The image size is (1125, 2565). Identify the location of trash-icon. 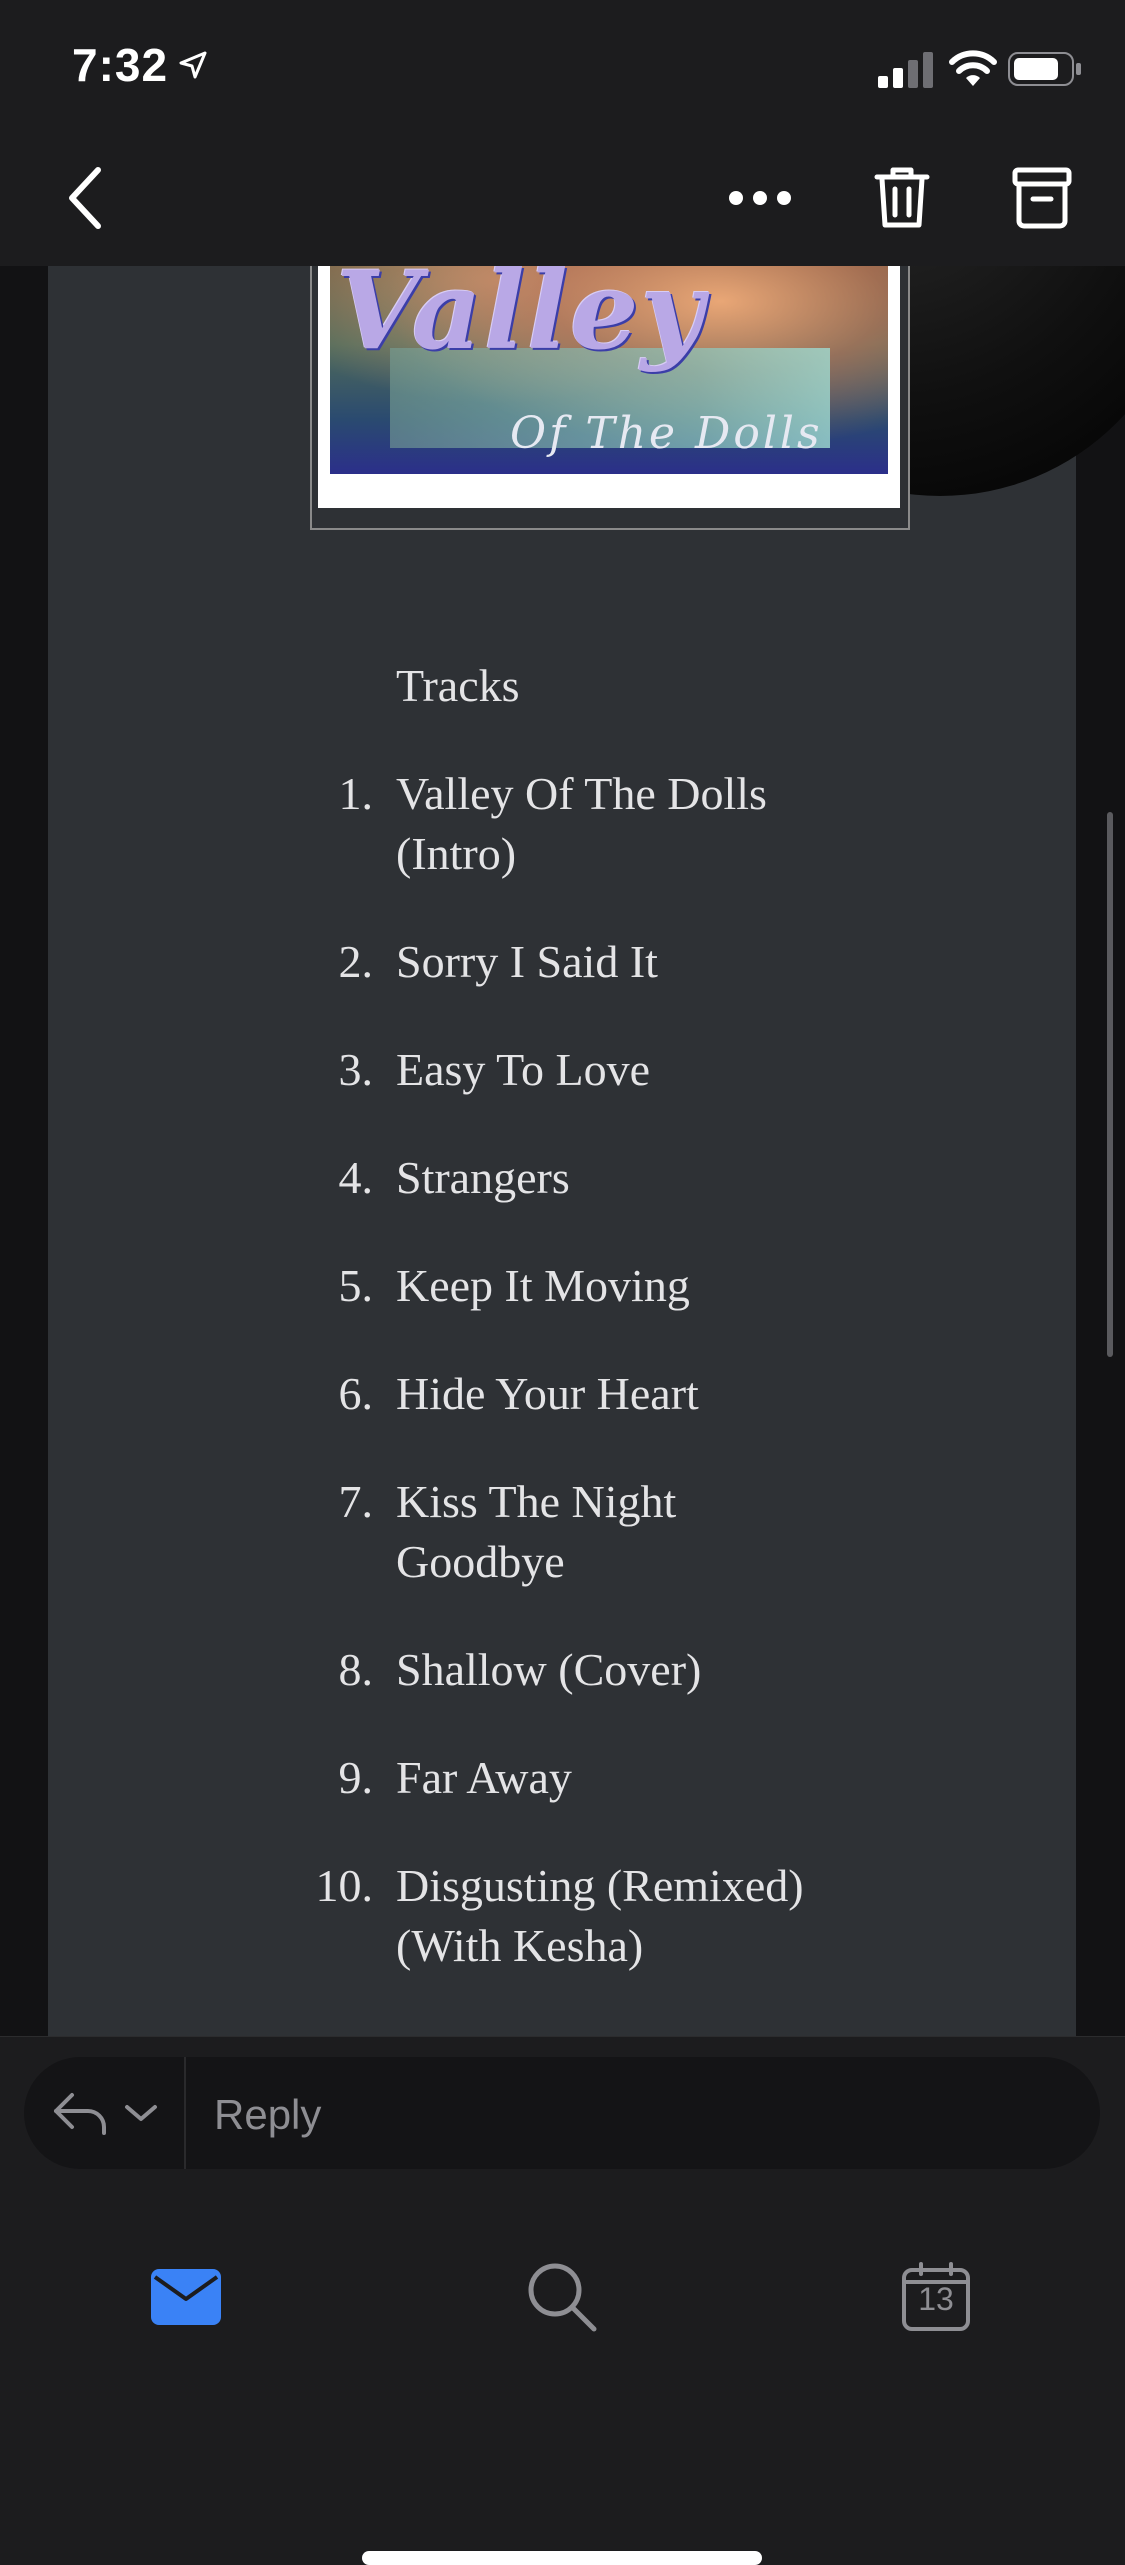
(902, 197).